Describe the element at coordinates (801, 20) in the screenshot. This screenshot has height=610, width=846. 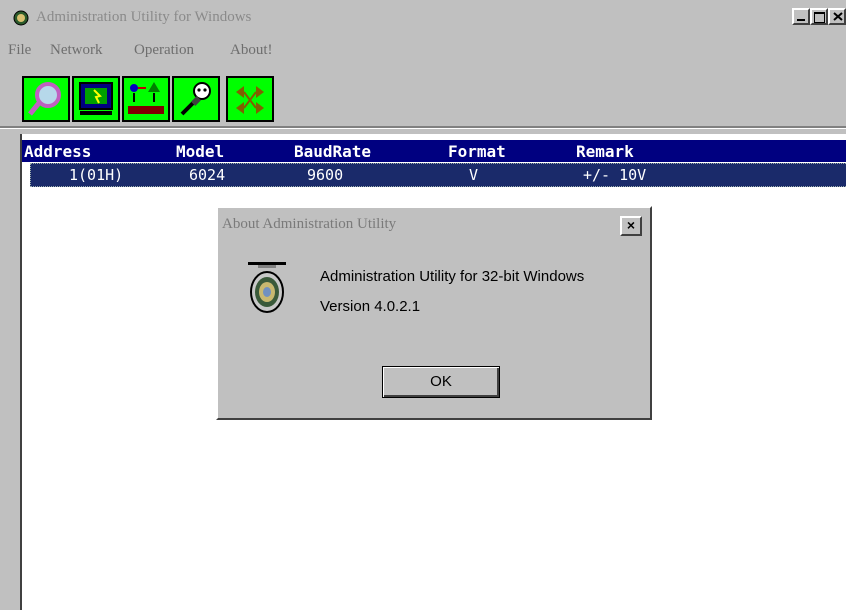
I see `minimize-icon` at that location.